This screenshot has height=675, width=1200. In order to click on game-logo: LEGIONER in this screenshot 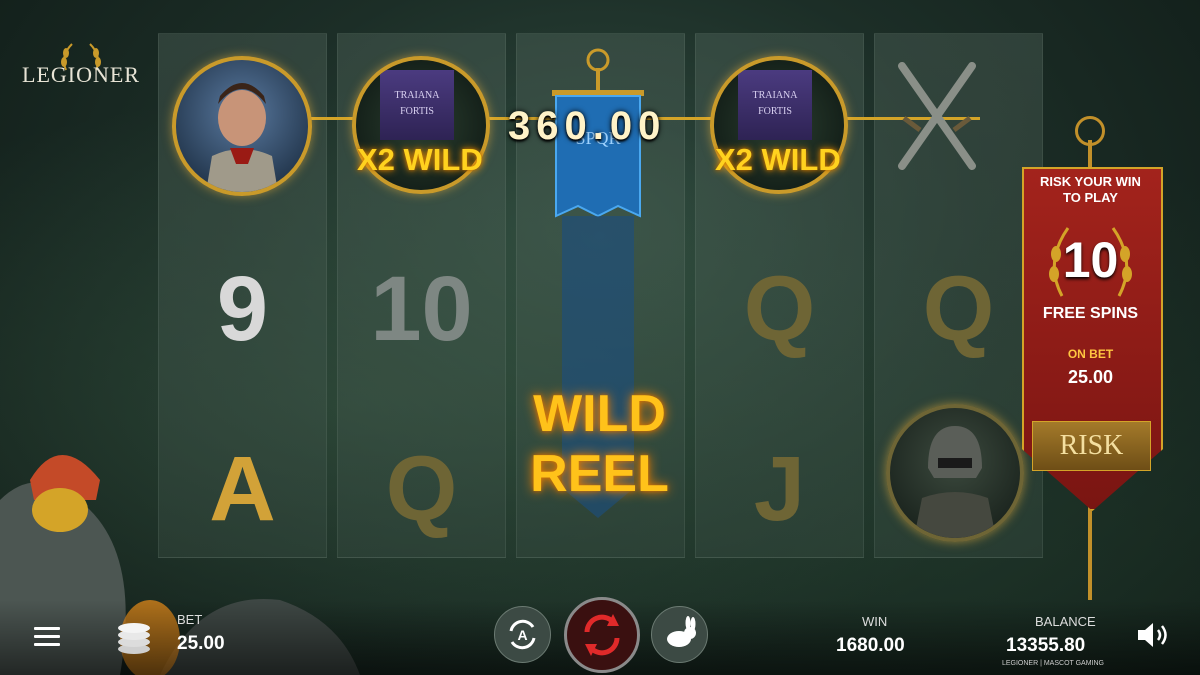, I will do `click(81, 70)`.